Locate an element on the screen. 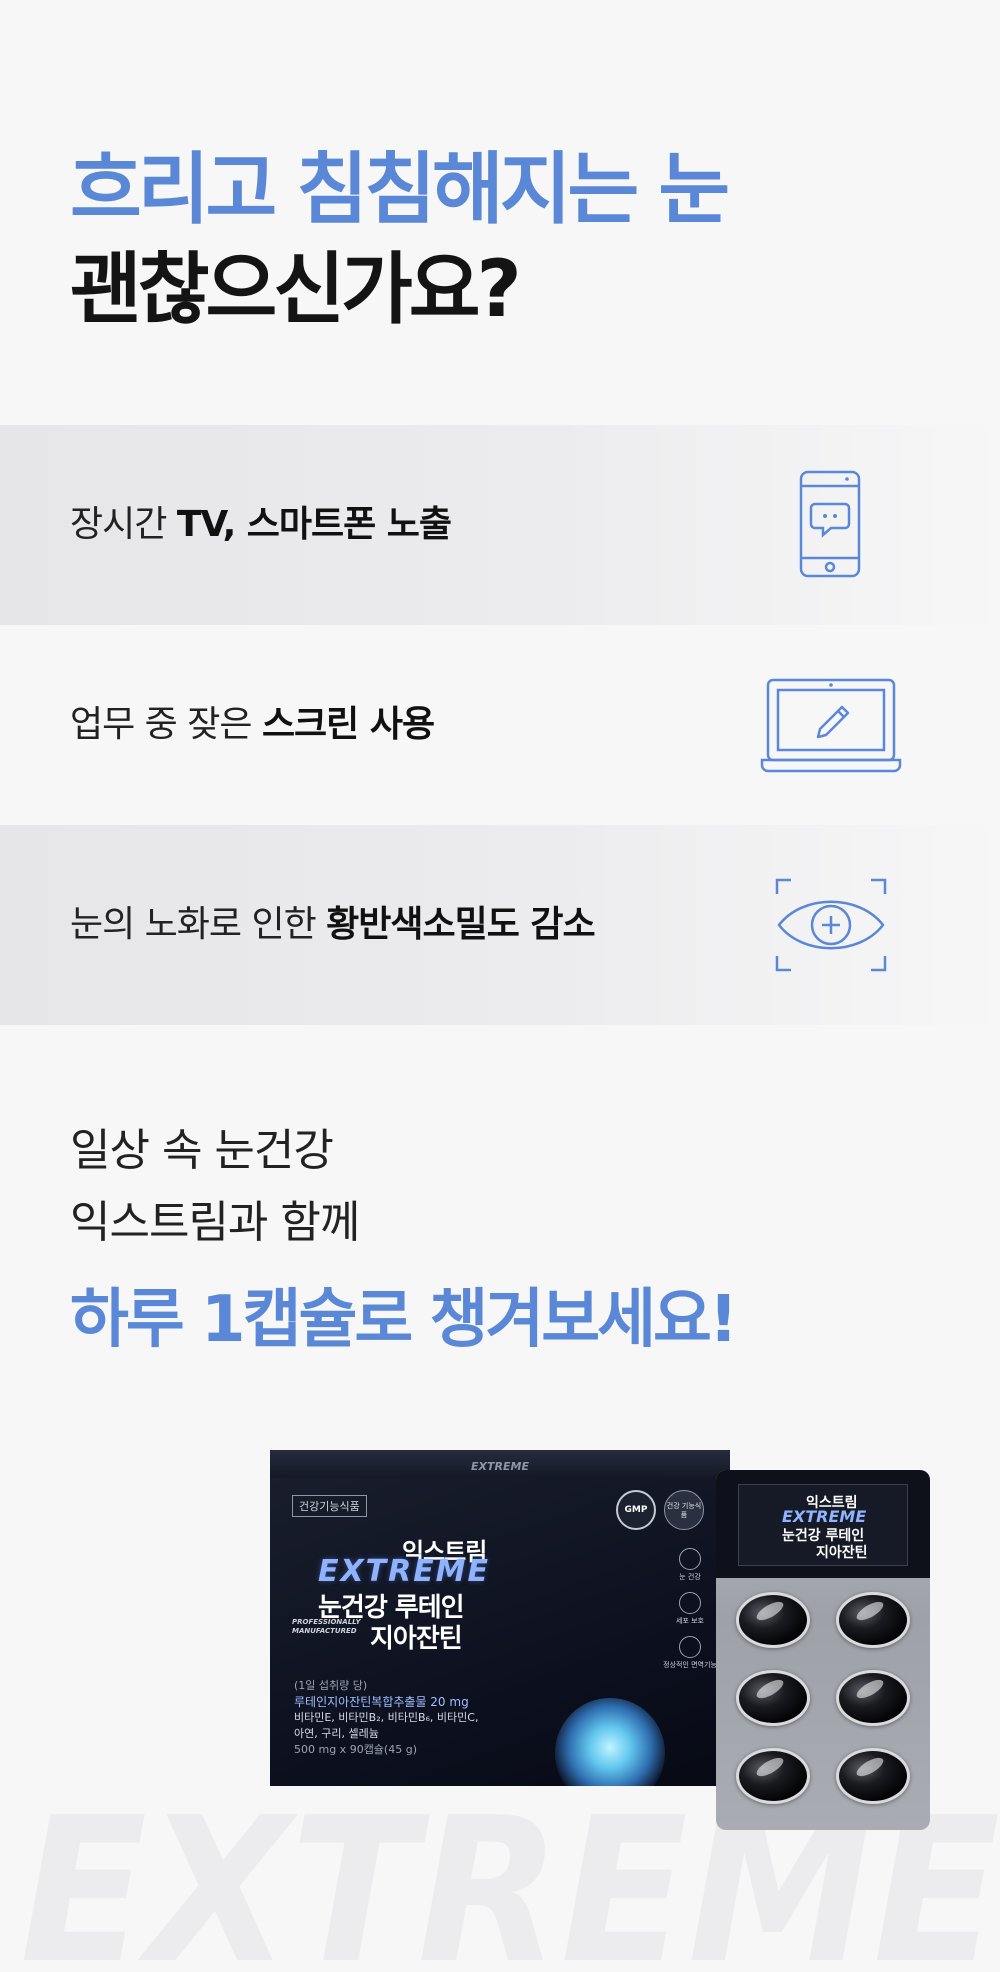 Image resolution: width=1000 pixels, height=1972 pixels. benefit-badge: 세포 보호 is located at coordinates (690, 1609).